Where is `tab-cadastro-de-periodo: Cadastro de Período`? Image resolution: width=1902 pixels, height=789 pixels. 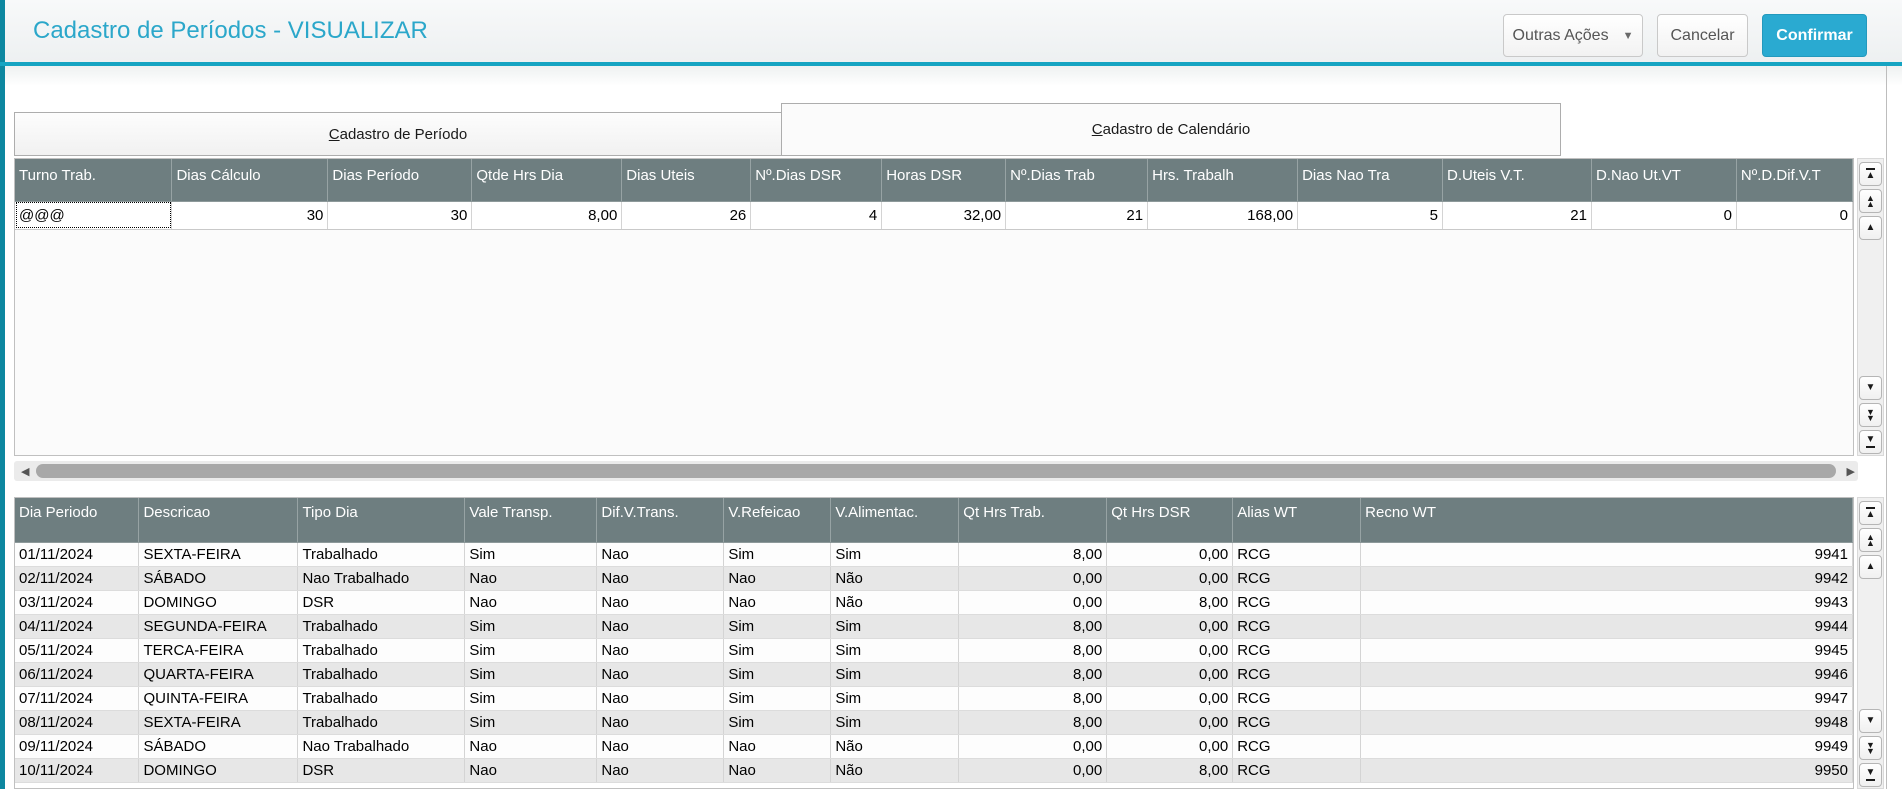
tab-cadastro-de-periodo: Cadastro de Período is located at coordinates (398, 134).